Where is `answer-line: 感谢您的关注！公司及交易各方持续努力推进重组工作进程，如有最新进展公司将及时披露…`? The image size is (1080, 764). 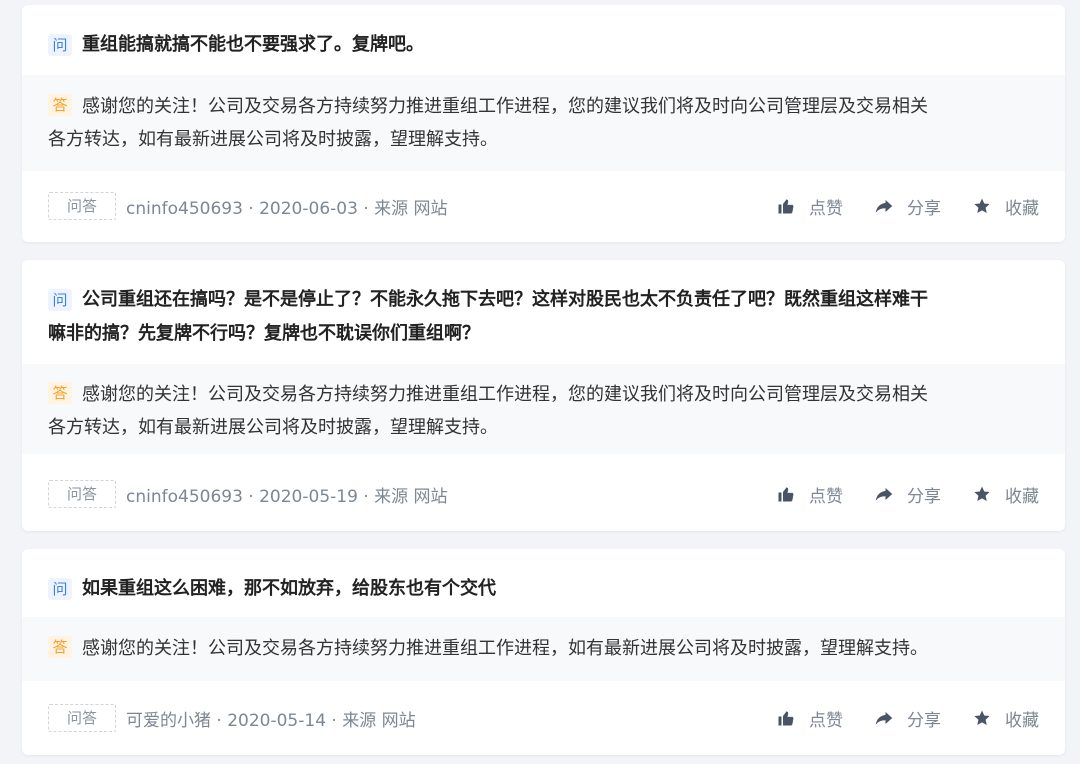
answer-line: 感谢您的关注！公司及交易各方持续努力推进重组工作进程，如有最新进展公司将及时披露… is located at coordinates (505, 648).